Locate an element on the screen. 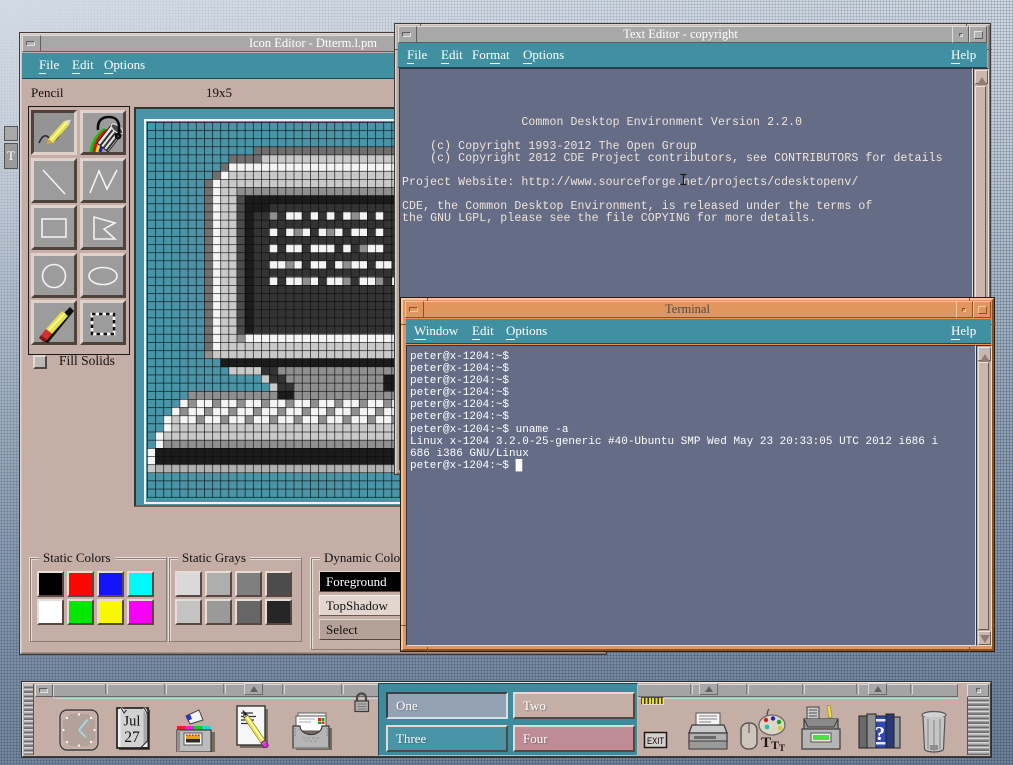  svg-text: Jul is located at coordinates (132, 722).